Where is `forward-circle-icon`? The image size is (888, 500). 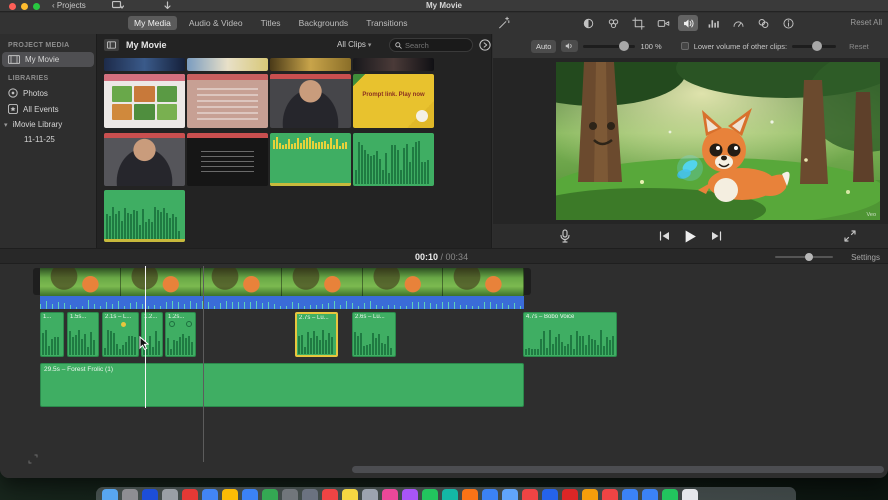
forward-circle-icon is located at coordinates (485, 45).